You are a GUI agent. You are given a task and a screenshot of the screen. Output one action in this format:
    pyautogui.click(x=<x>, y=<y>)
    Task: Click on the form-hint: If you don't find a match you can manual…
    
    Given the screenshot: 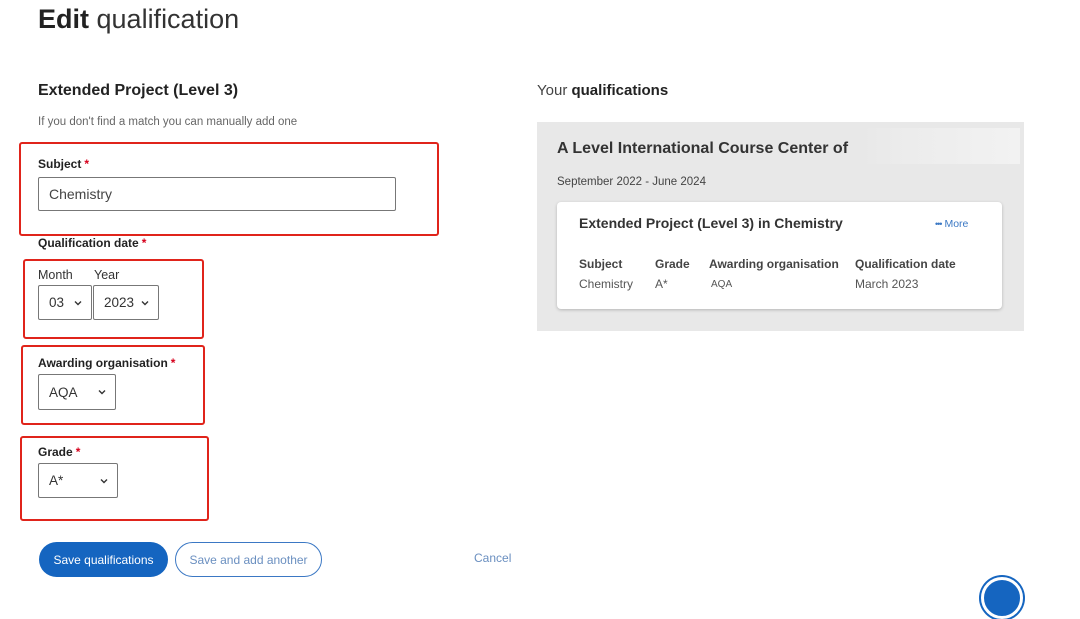 What is the action you would take?
    pyautogui.click(x=168, y=122)
    